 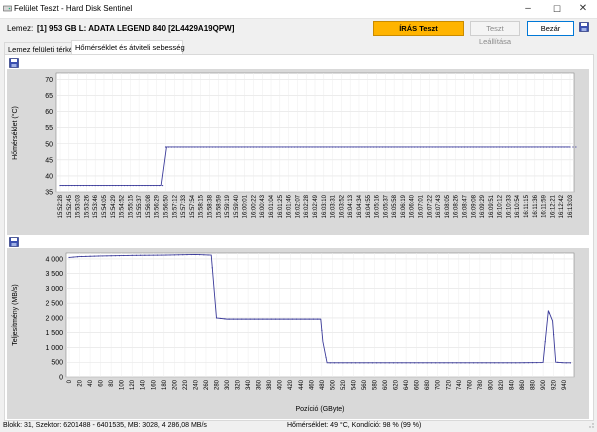 I want to click on temp-x-tick-label: 16:12:21, so click(x=553, y=206).